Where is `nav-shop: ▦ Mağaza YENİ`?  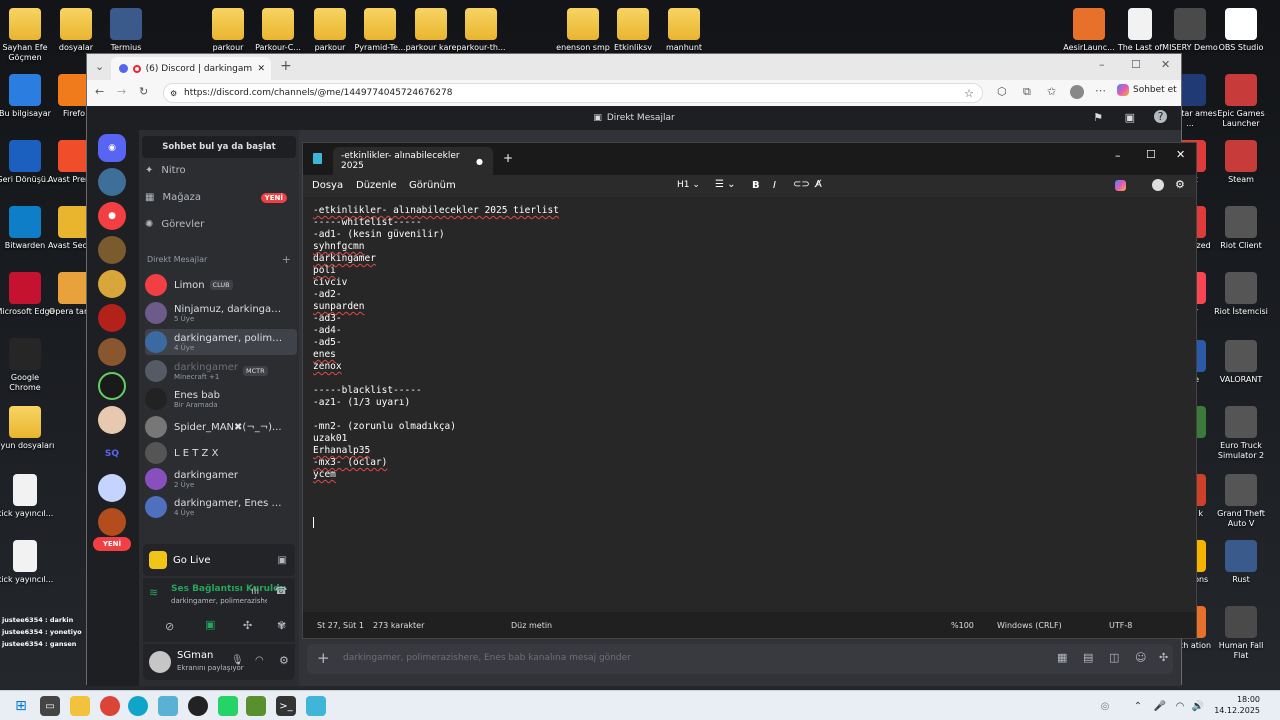
nav-shop: ▦ Mağaza YENİ is located at coordinates (221, 197).